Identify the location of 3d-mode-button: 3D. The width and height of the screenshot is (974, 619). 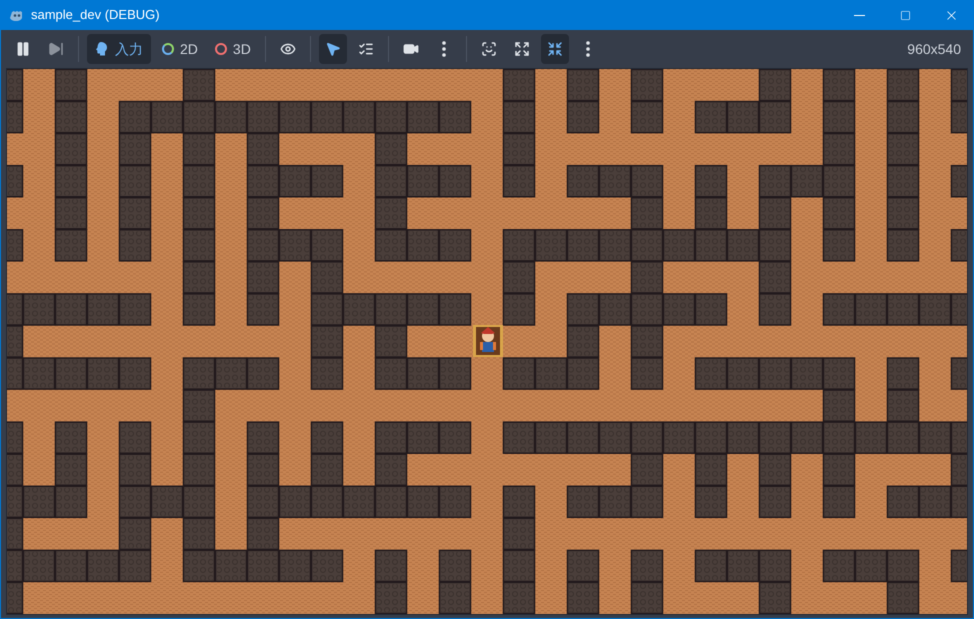
(232, 49).